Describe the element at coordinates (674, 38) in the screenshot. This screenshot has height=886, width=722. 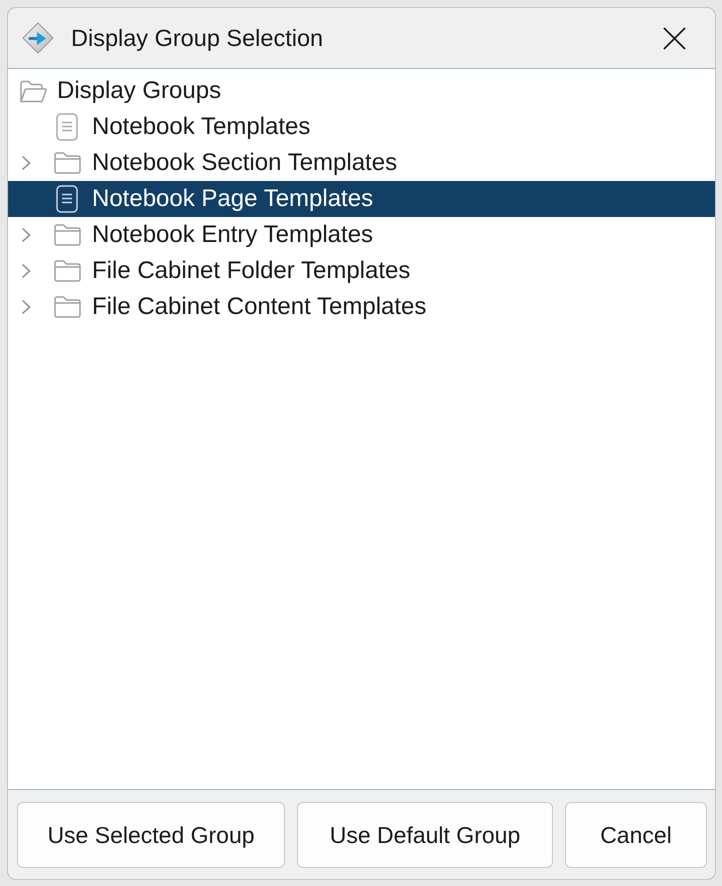
I see `close-icon` at that location.